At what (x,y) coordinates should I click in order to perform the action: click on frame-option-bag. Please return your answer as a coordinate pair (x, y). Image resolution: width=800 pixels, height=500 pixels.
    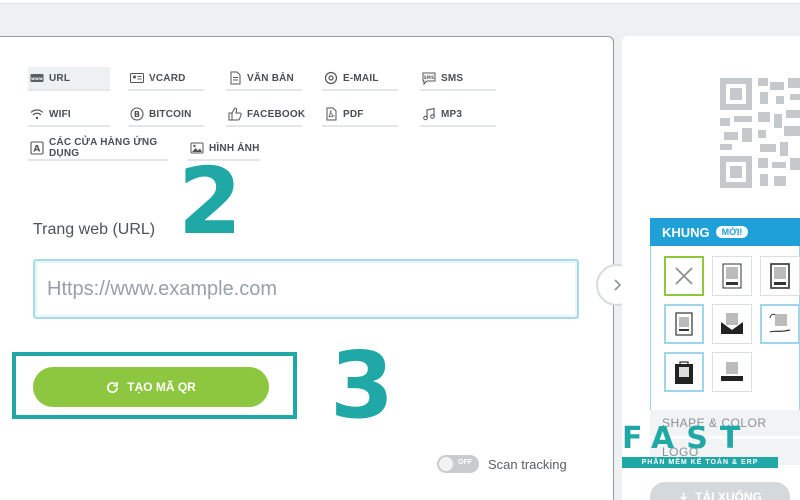
    Looking at the image, I should click on (684, 372).